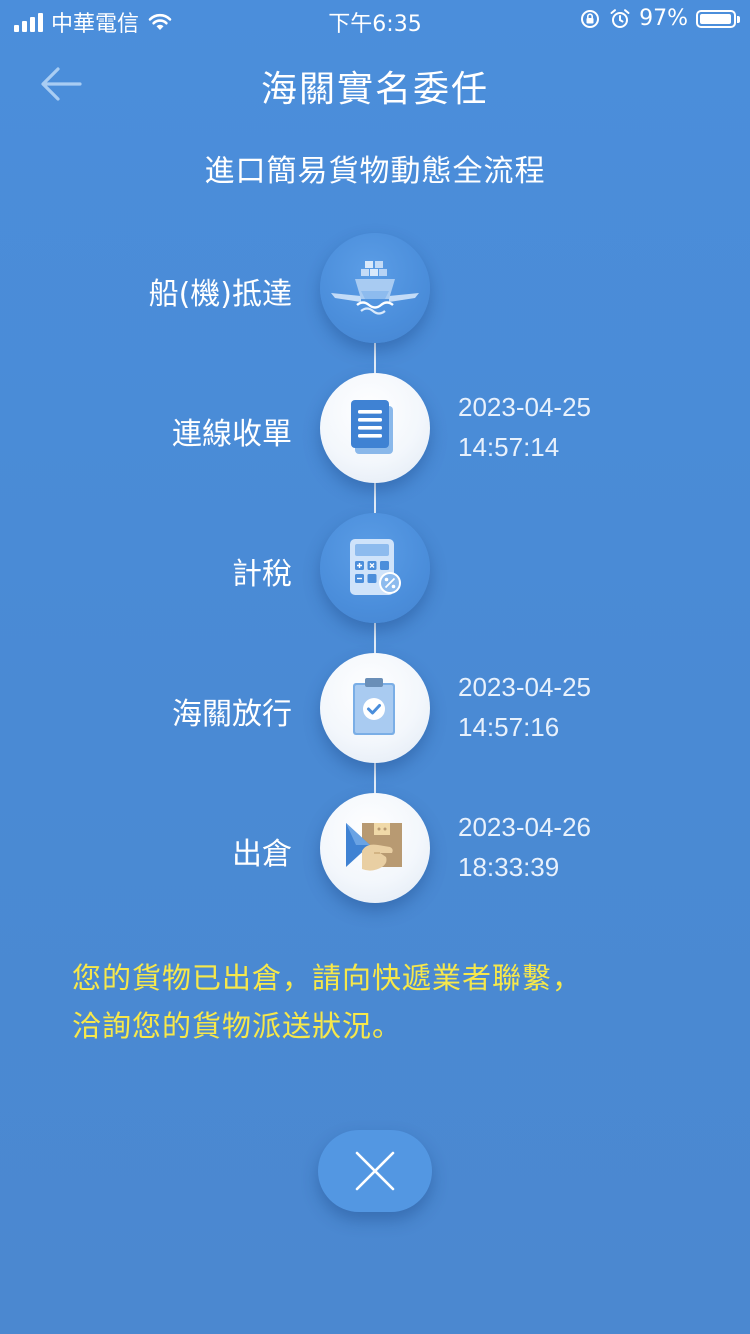  I want to click on step-time: 14:57:16, so click(509, 727).